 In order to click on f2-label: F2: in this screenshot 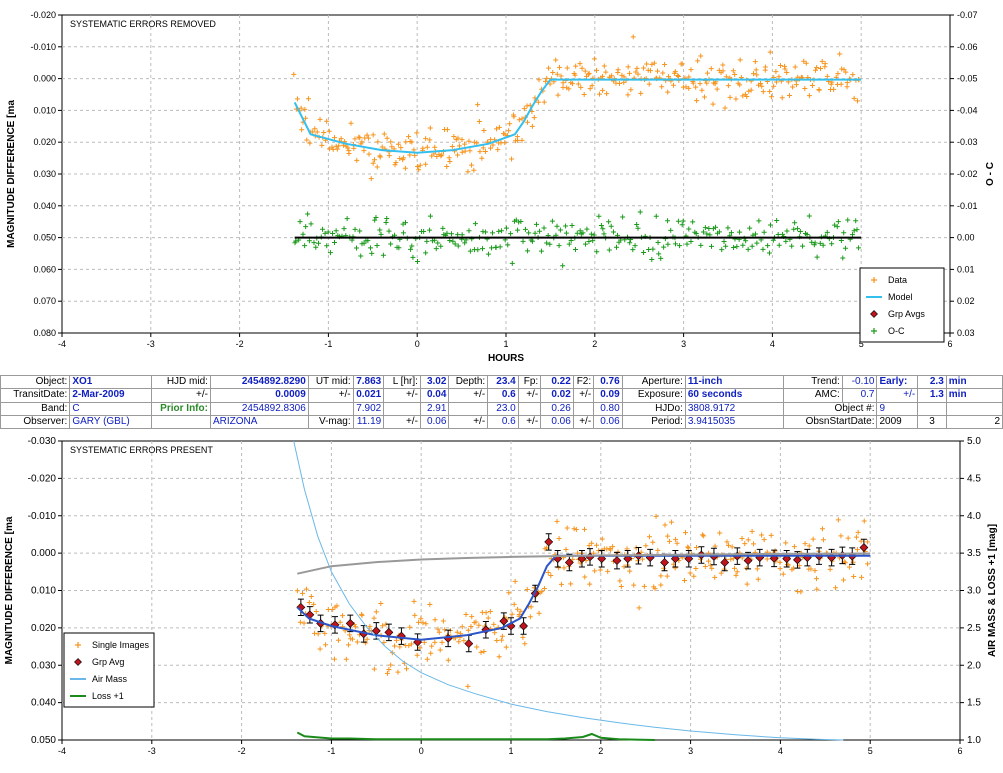, I will do `click(583, 382)`.